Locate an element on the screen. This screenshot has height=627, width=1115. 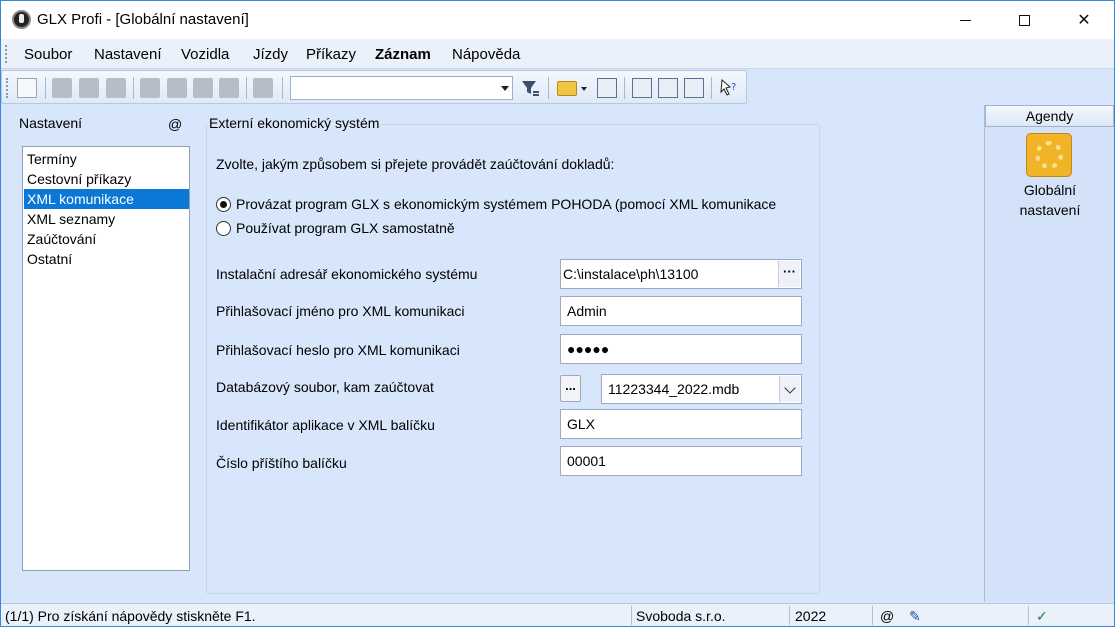
install-dir-value: C:\instalace\ph\13100 is located at coordinates (631, 274).